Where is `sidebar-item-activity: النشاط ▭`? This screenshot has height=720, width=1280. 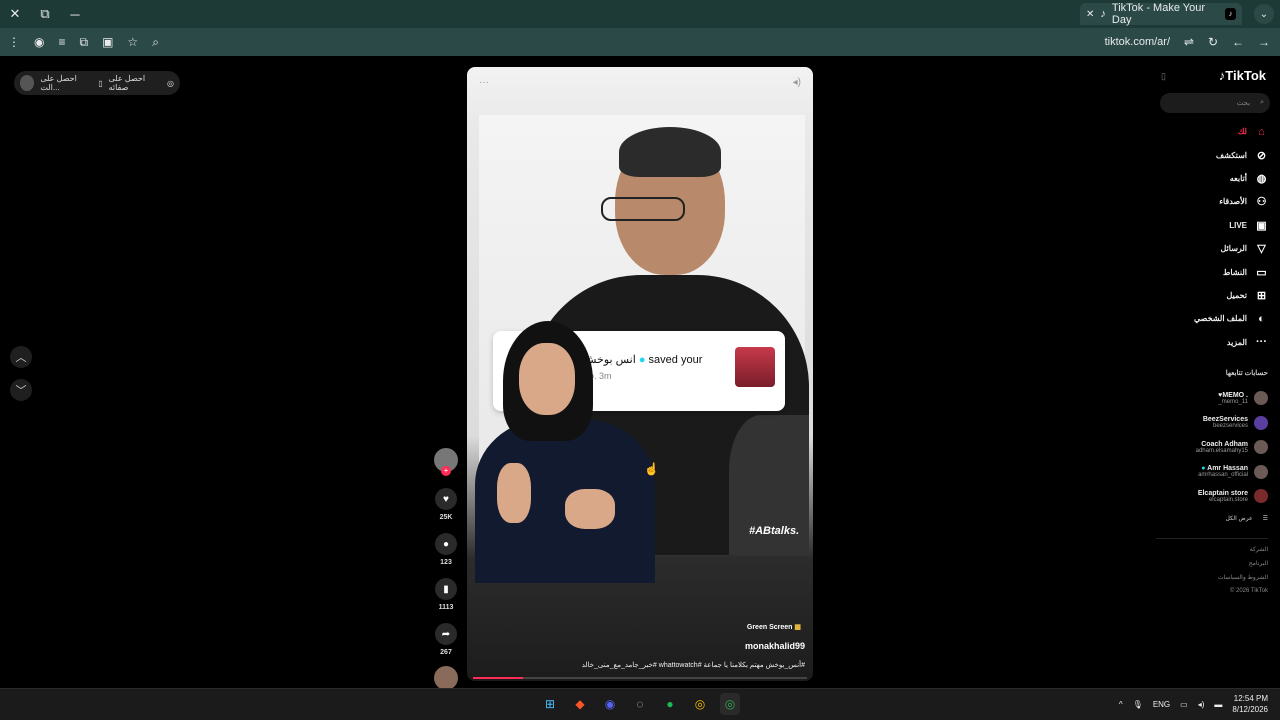
sidebar-item-activity: النشاط ▭ is located at coordinates (1213, 271).